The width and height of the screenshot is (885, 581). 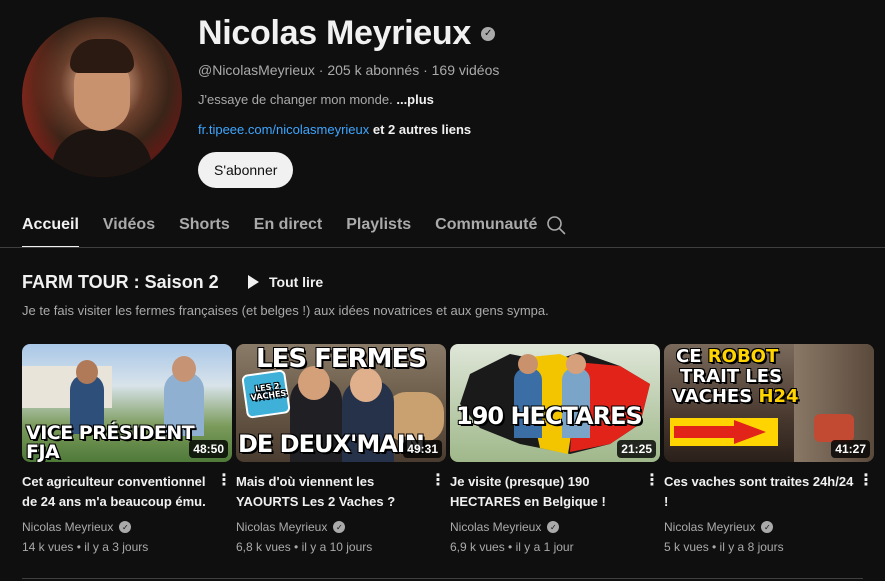 I want to click on tipeee-link: fr.tipeee.com/nicolasmeyrieux, so click(x=283, y=129).